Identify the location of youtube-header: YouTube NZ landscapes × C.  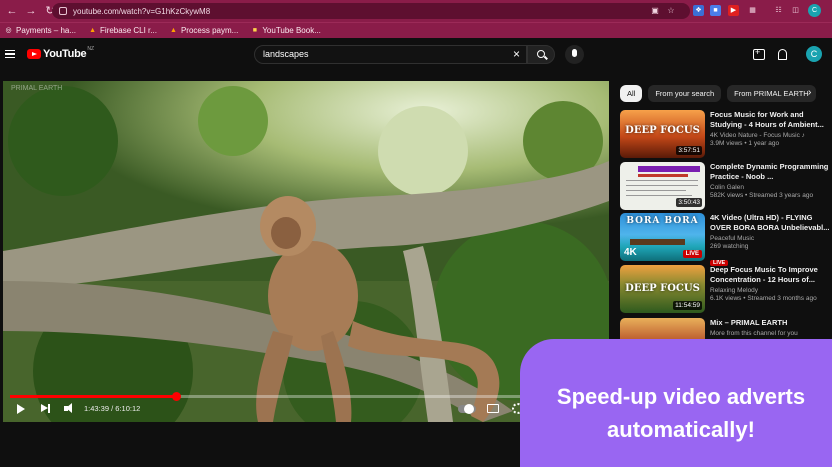
(416, 55).